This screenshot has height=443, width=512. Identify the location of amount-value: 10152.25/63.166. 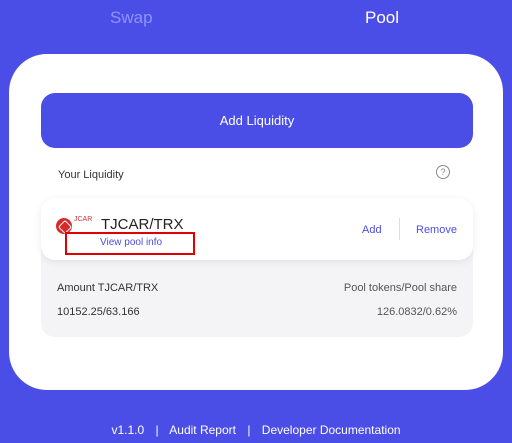
(98, 312).